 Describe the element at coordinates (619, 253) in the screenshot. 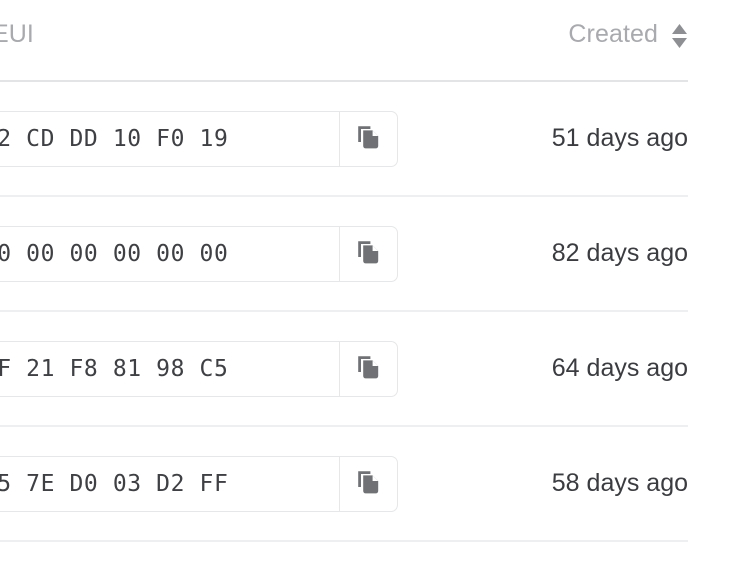

I see `cell-created: 82 days ago` at that location.